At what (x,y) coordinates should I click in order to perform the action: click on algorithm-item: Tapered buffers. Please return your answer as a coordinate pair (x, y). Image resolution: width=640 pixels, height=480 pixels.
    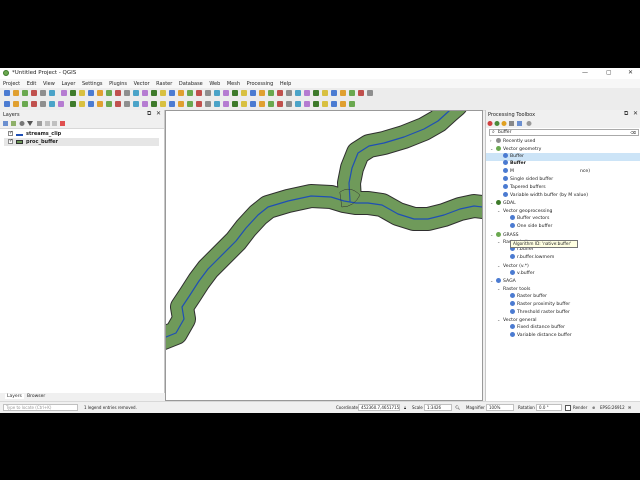
    Looking at the image, I should click on (521, 187).